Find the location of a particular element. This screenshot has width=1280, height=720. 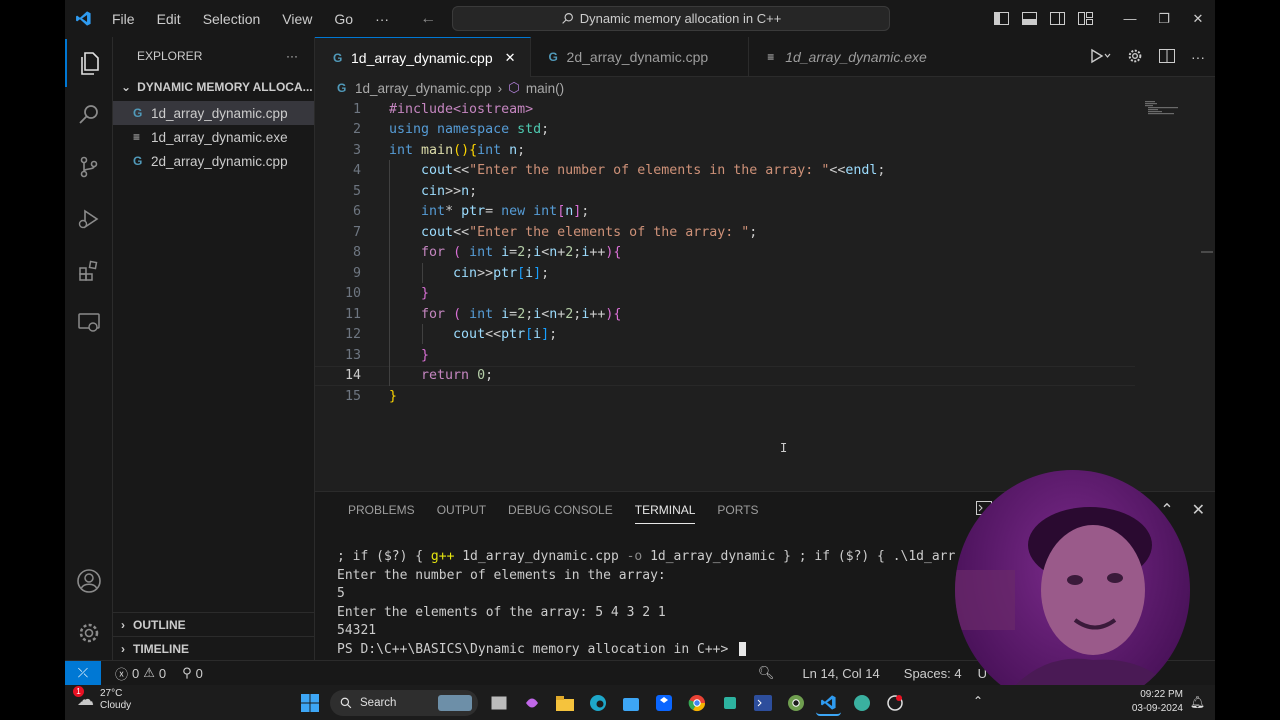

tab-2d-array-cpp: G 2d_array_dynamic.cpp is located at coordinates (640, 57).